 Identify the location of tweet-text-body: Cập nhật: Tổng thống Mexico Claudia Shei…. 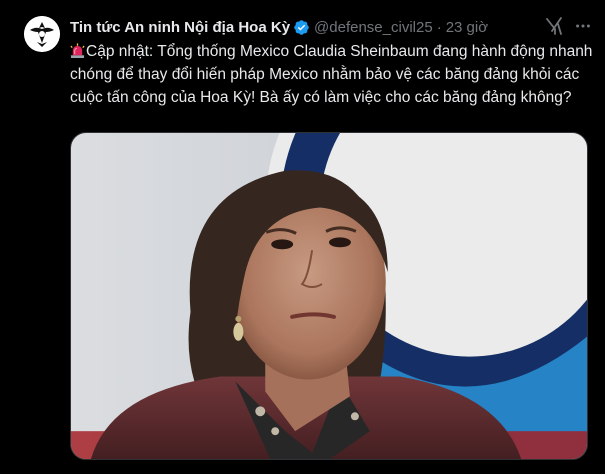
(331, 74).